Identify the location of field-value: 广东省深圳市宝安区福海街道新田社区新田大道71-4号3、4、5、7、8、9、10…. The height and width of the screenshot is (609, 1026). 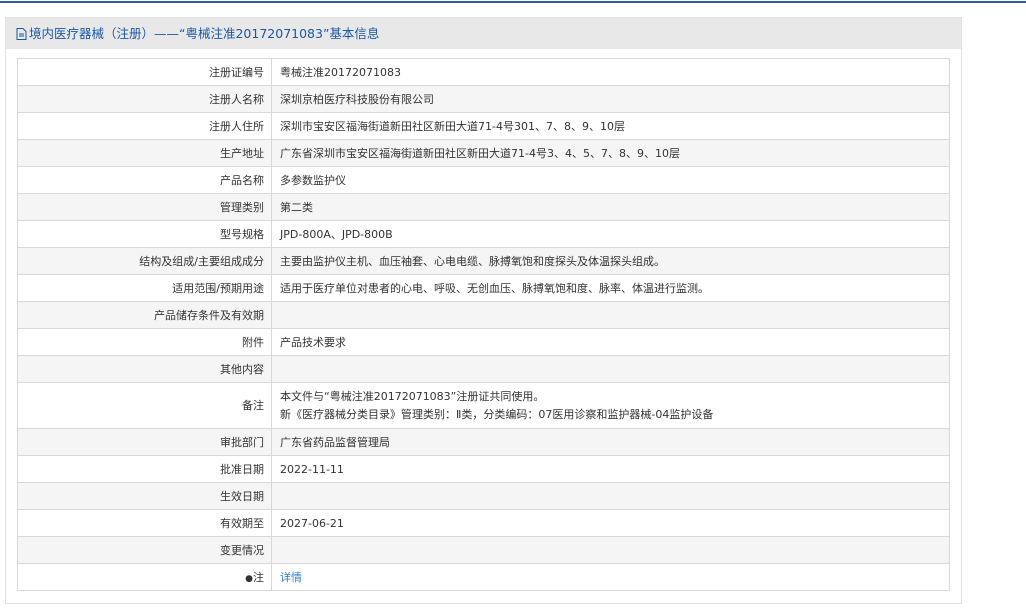
(610, 153).